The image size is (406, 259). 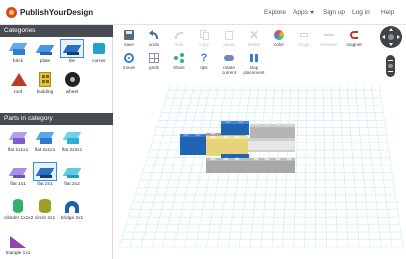 I want to click on save-button: save, so click(x=129, y=38).